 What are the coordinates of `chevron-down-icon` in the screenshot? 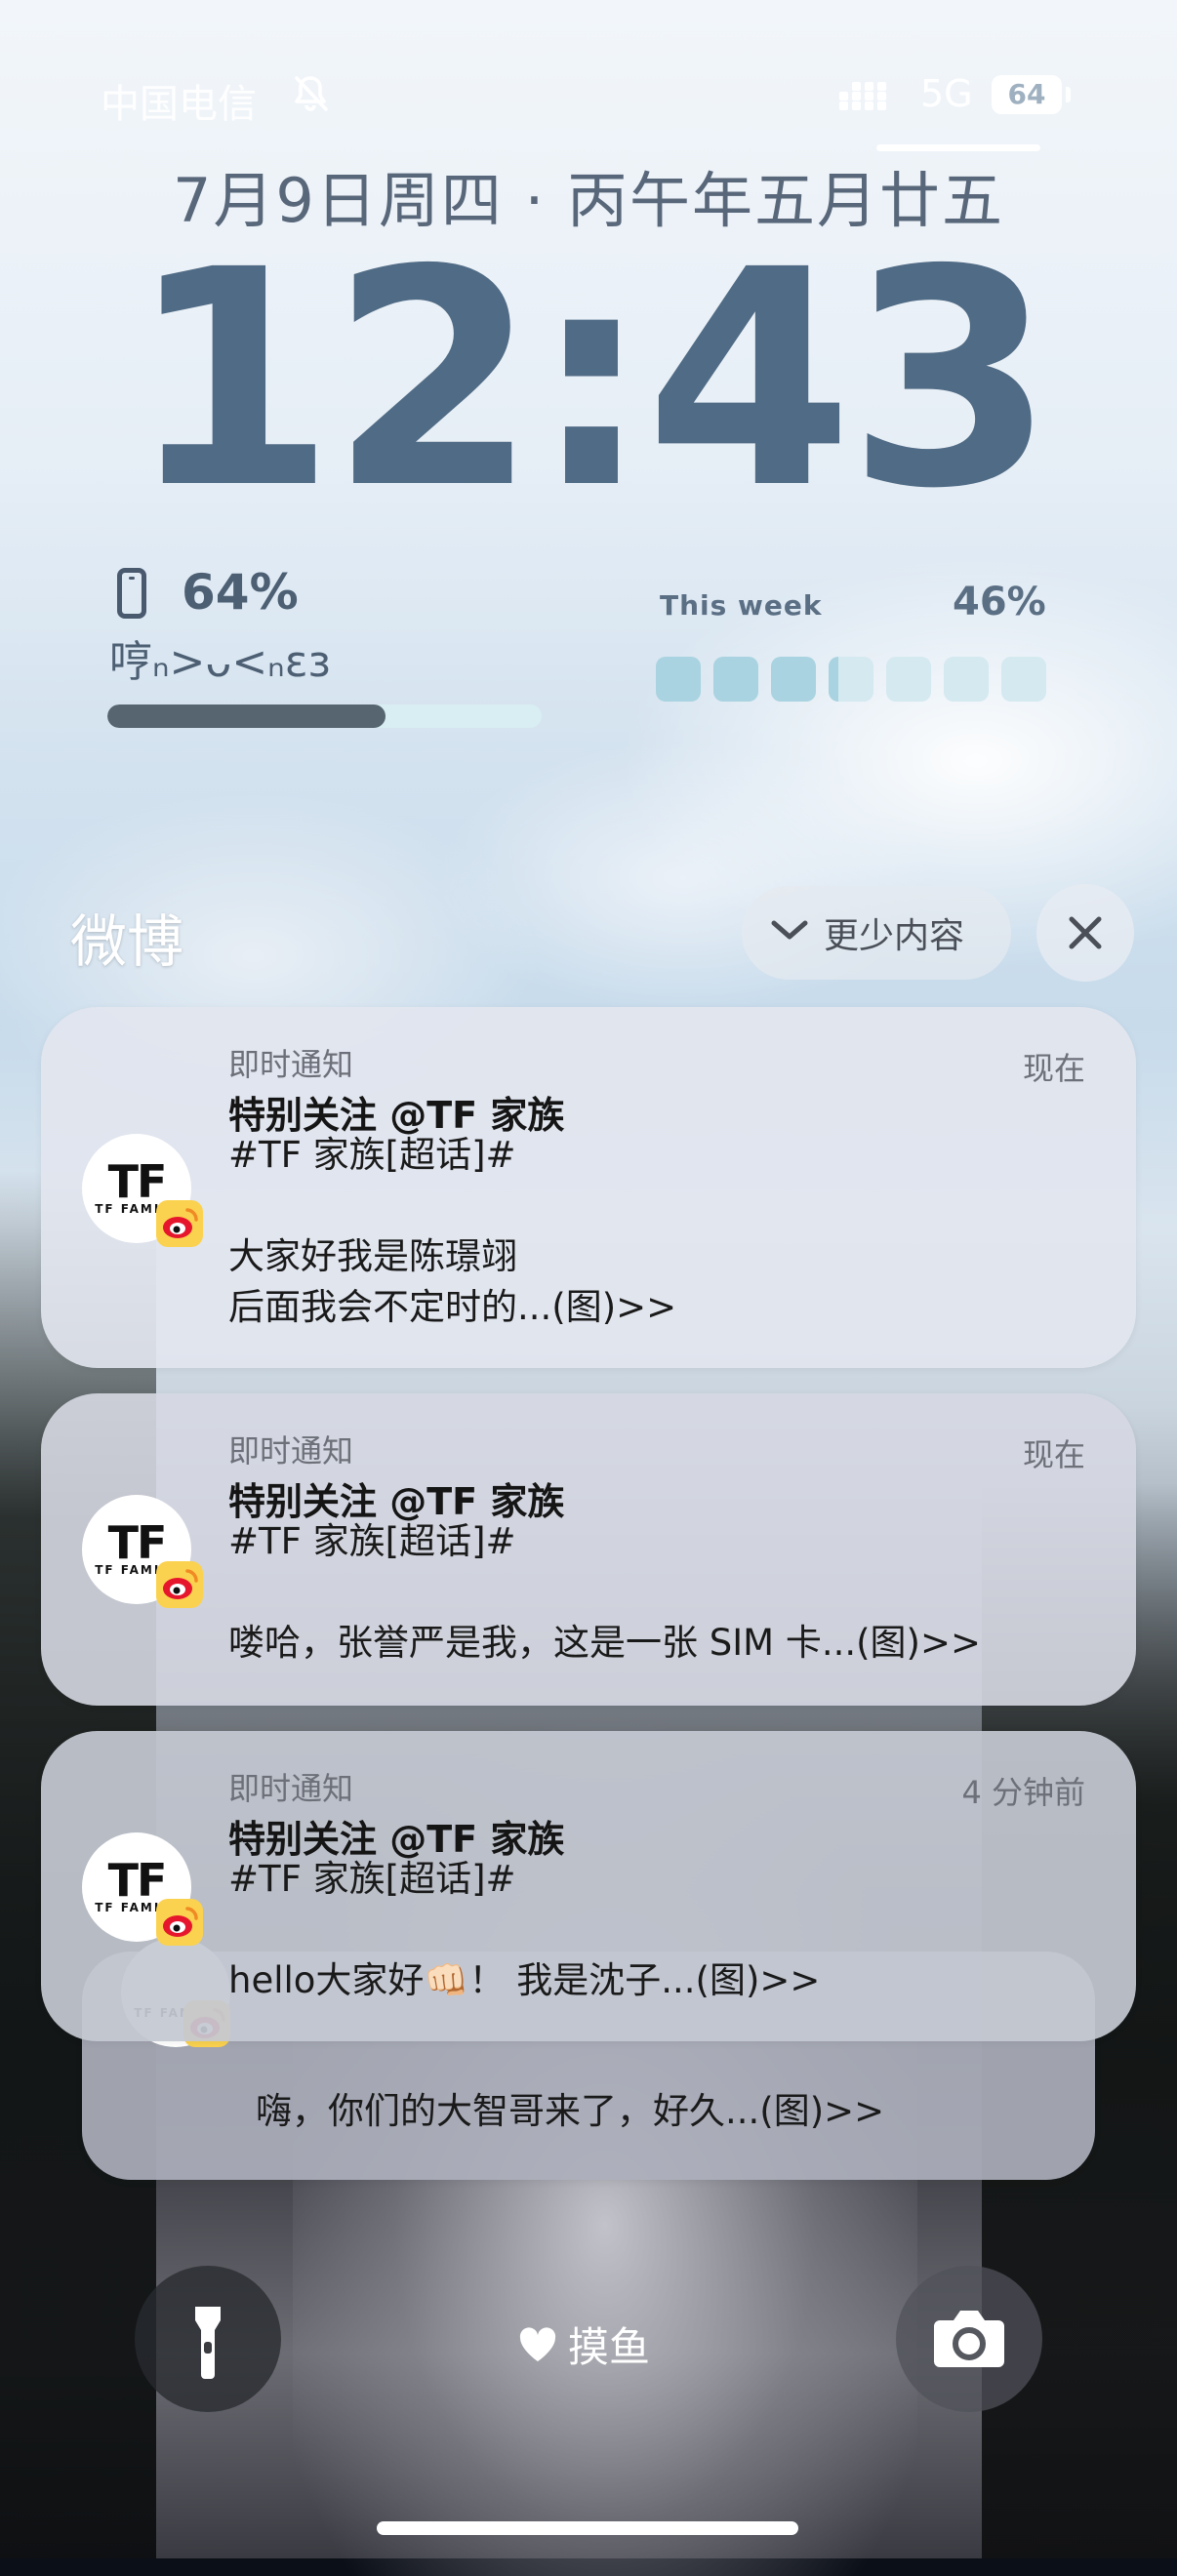 It's located at (789, 933).